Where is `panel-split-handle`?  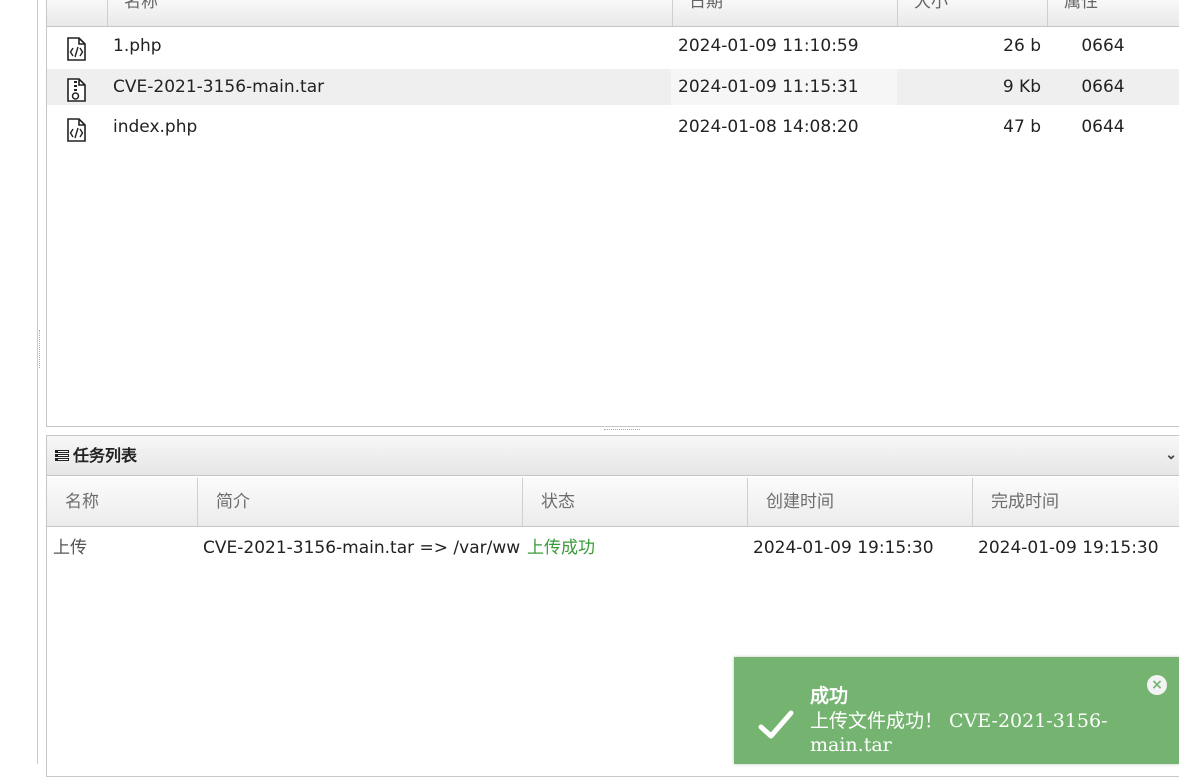 panel-split-handle is located at coordinates (622, 430).